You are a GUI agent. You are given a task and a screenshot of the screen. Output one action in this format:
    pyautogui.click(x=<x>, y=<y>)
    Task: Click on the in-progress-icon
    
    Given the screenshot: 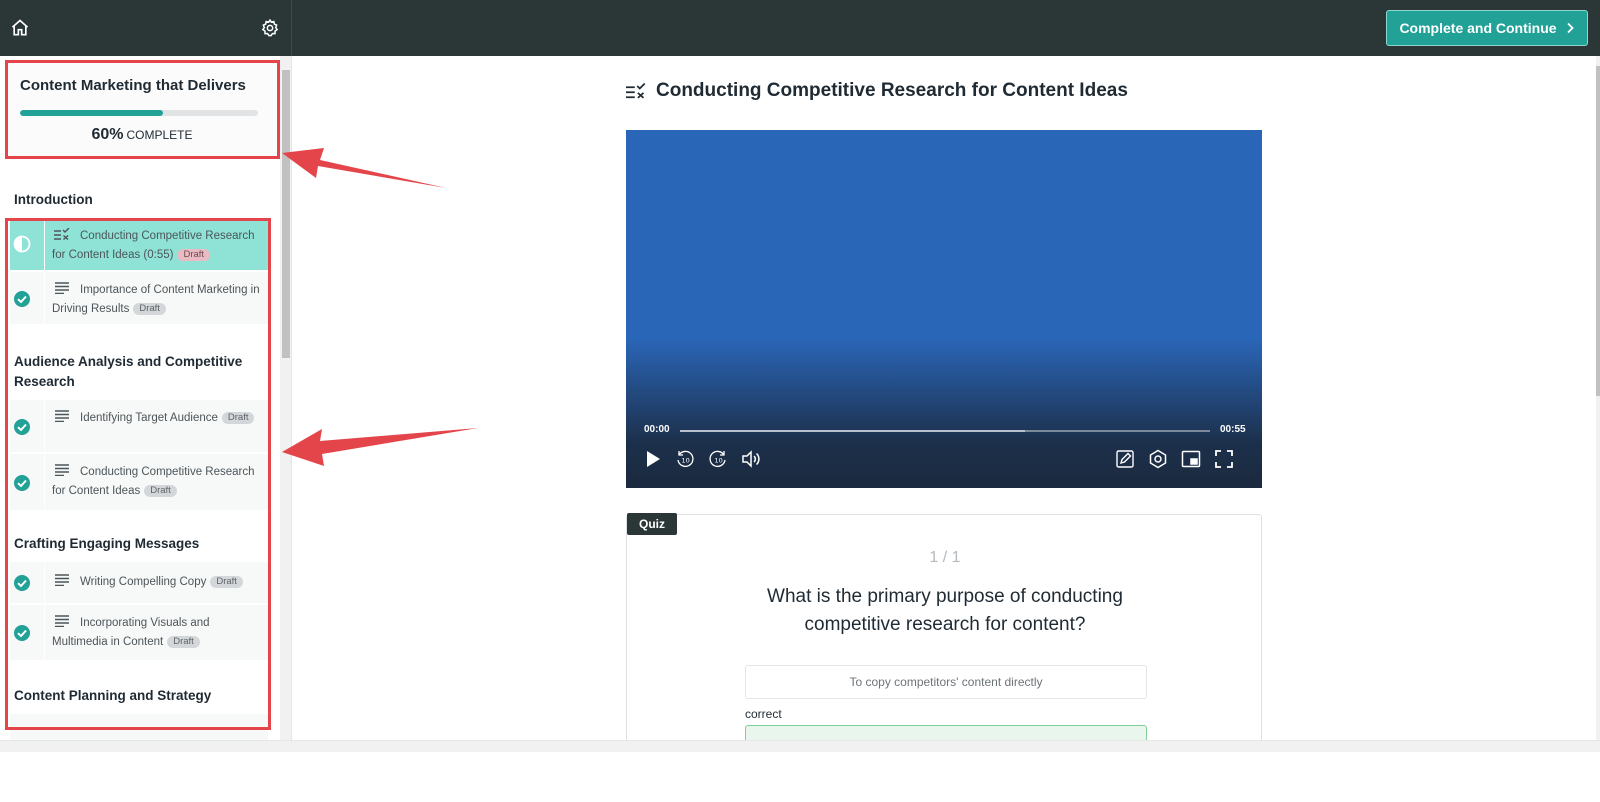 What is the action you would take?
    pyautogui.click(x=22, y=244)
    